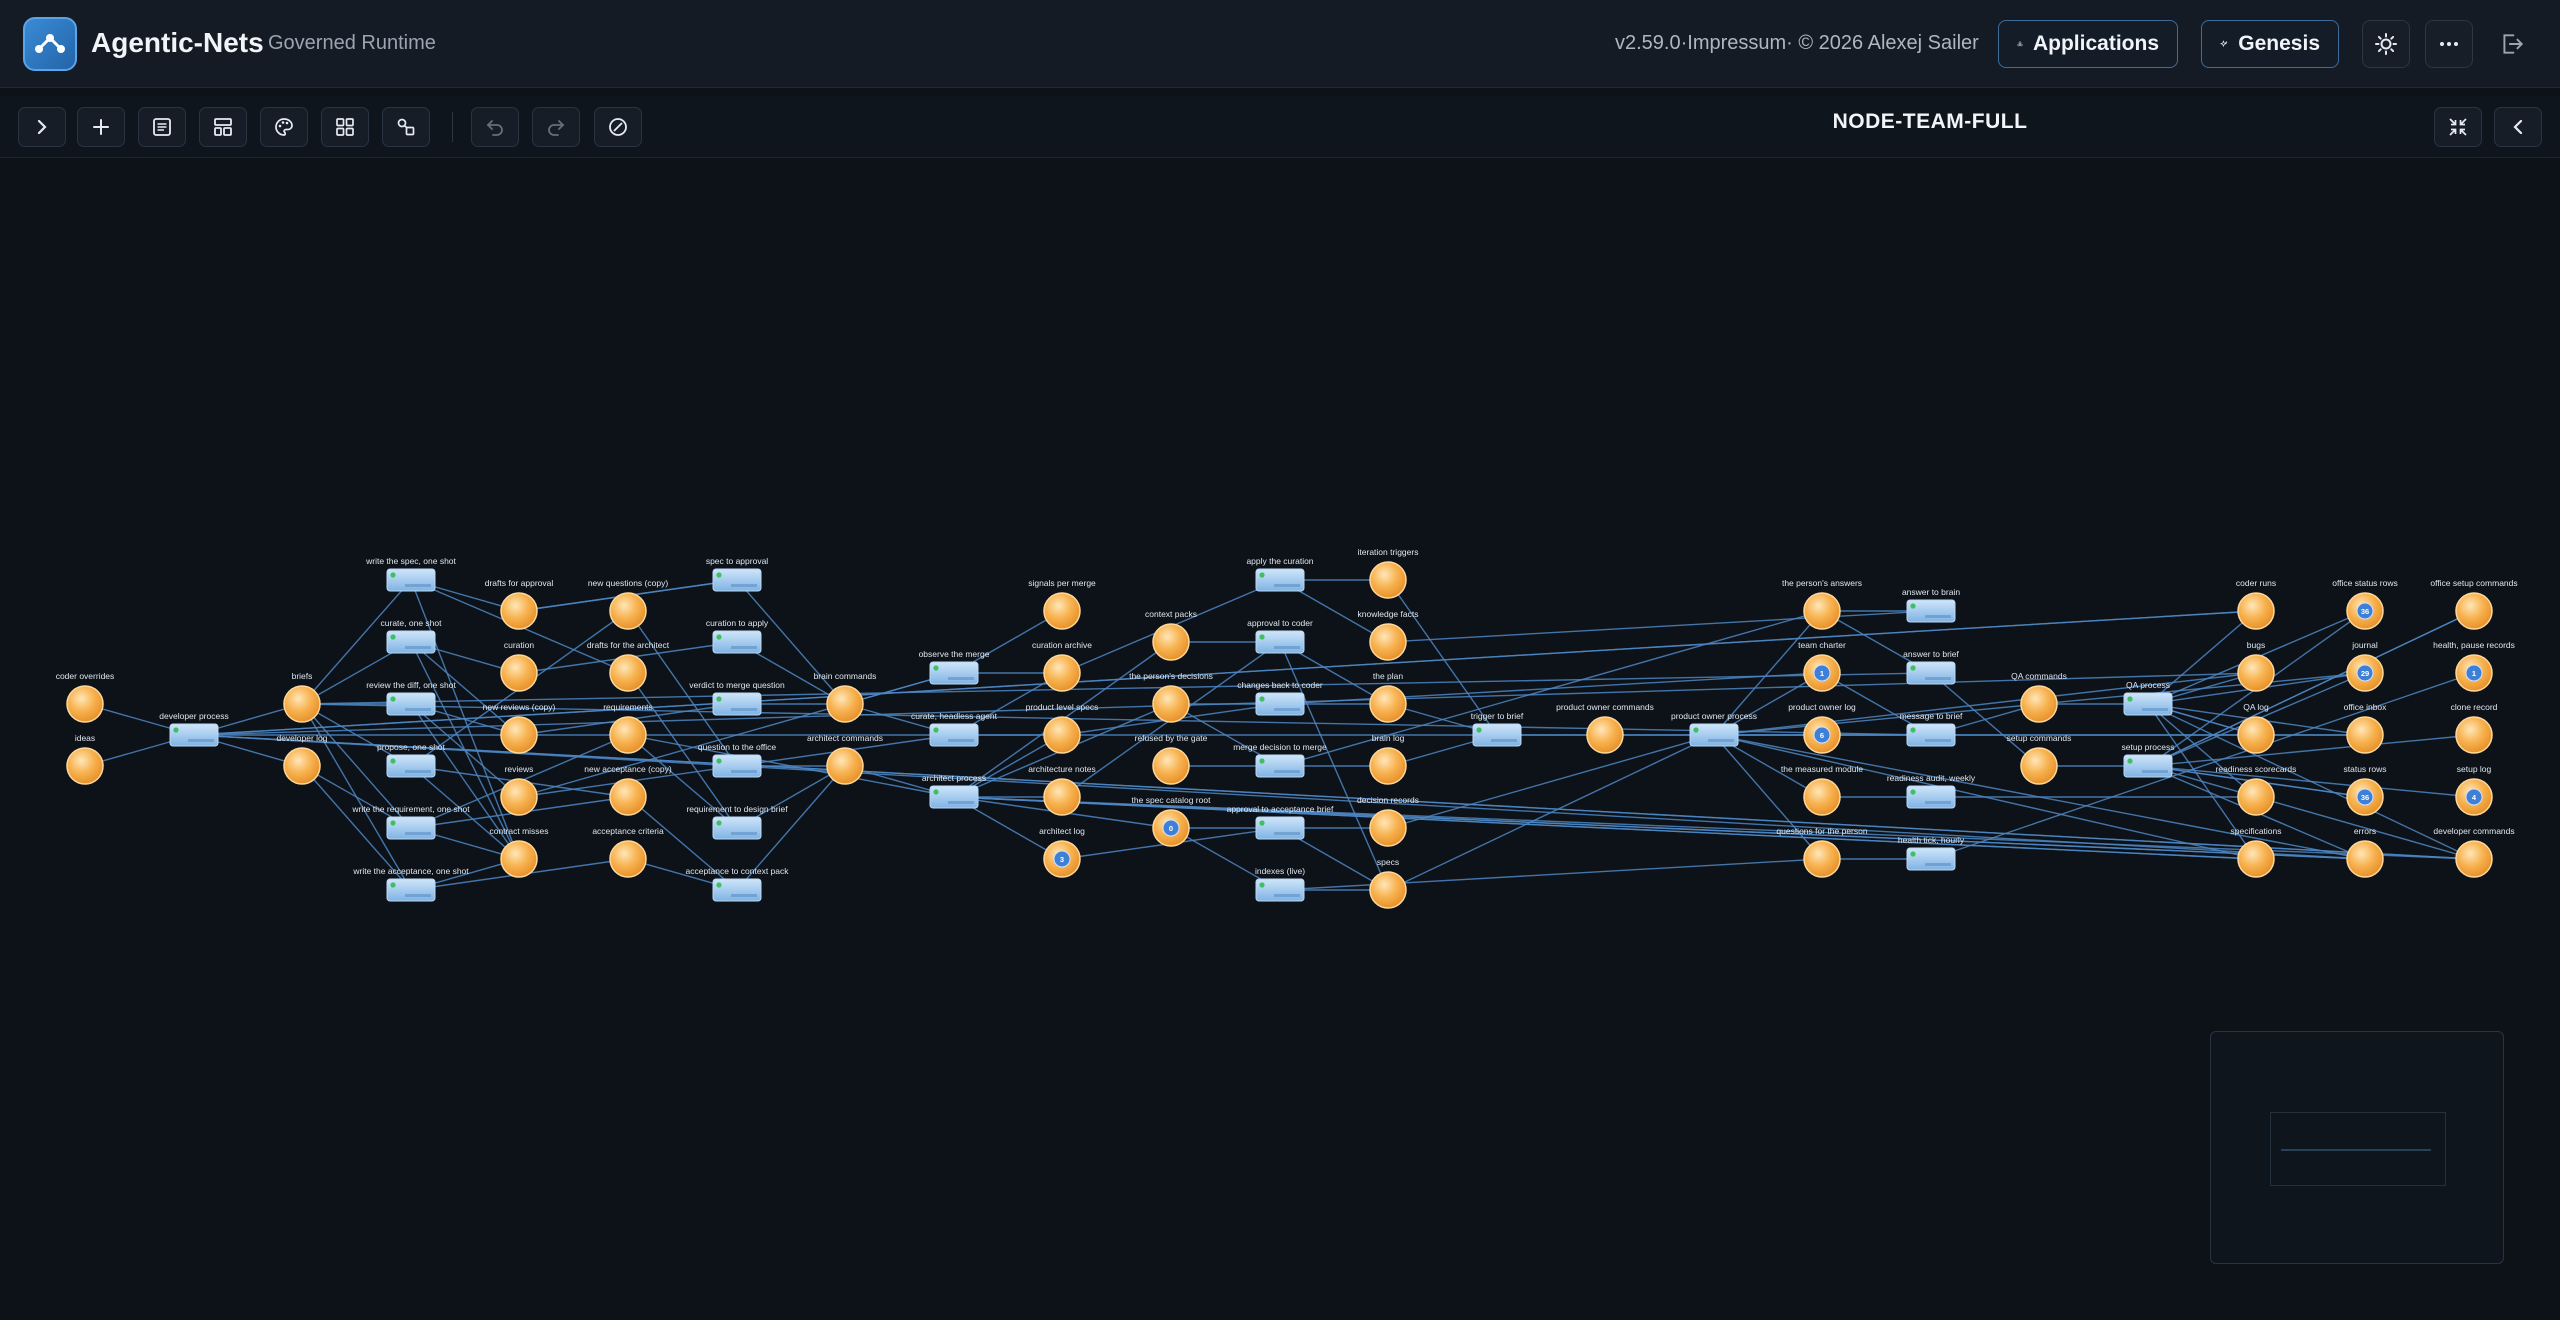 The height and width of the screenshot is (1320, 2560). What do you see at coordinates (2458, 127) in the screenshot?
I see `collapse-view-button` at bounding box center [2458, 127].